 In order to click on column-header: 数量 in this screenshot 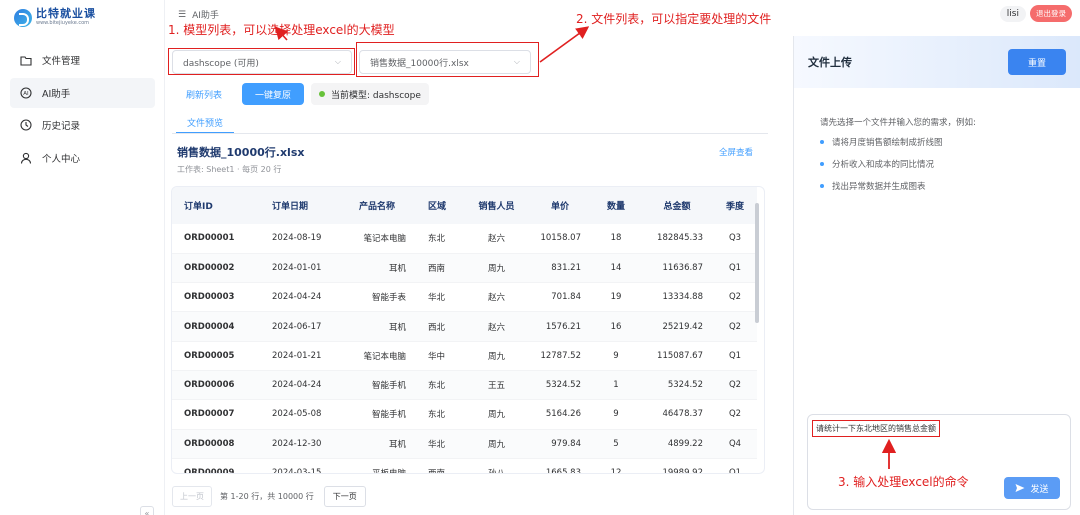, I will do `click(616, 205)`.